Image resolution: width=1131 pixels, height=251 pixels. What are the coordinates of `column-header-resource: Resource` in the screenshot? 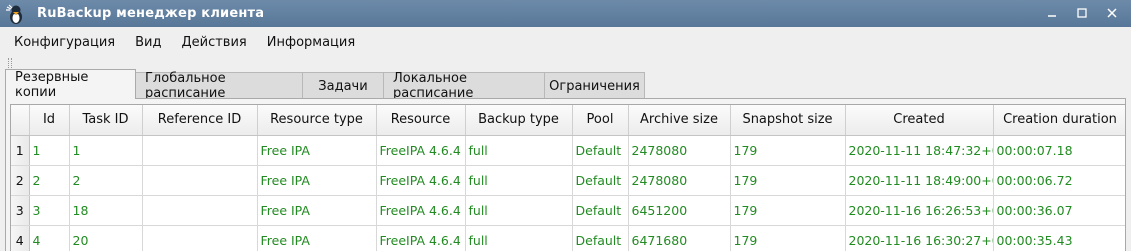 It's located at (421, 120).